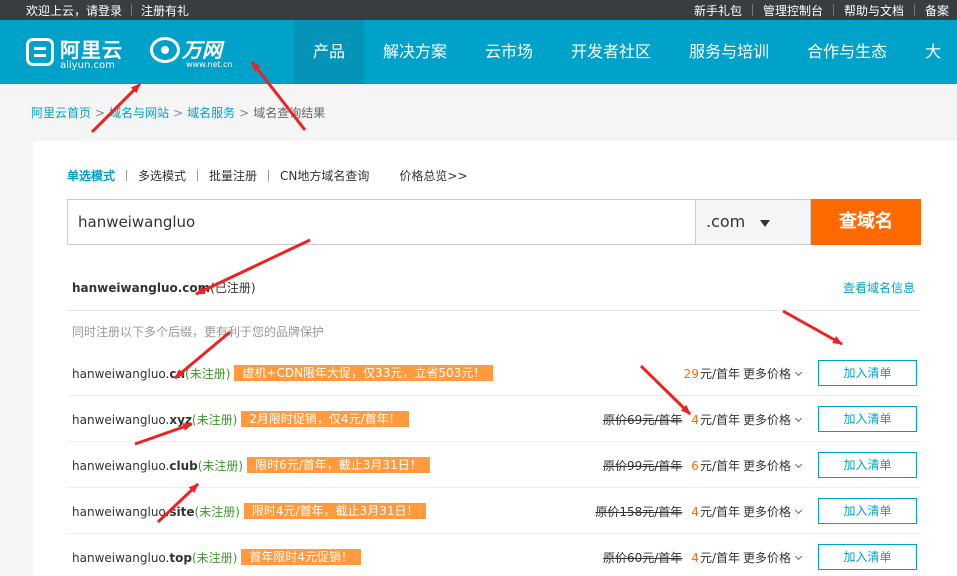 The width and height of the screenshot is (957, 576). What do you see at coordinates (162, 176) in the screenshot?
I see `tab-multi-mode: 多选模式` at bounding box center [162, 176].